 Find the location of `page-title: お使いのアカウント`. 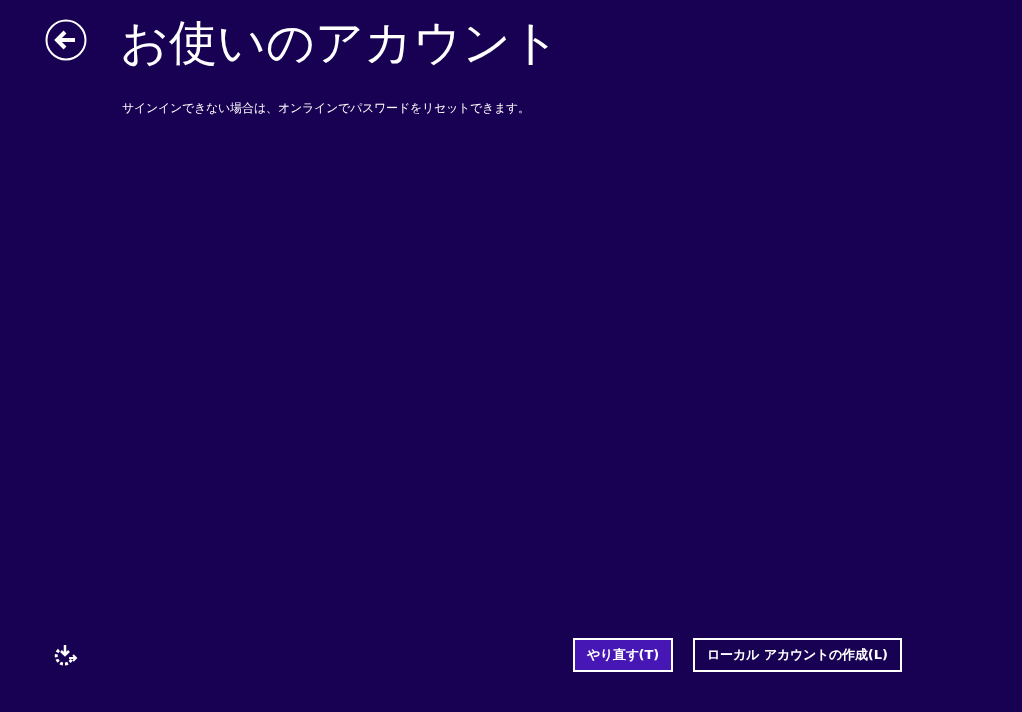

page-title: お使いのアカウント is located at coordinates (340, 42).